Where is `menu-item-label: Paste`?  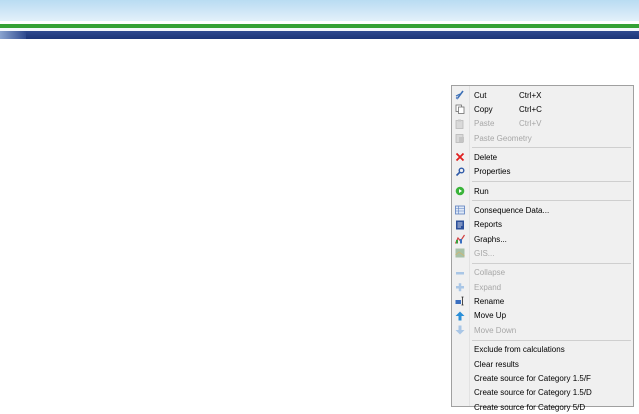 menu-item-label: Paste is located at coordinates (484, 124).